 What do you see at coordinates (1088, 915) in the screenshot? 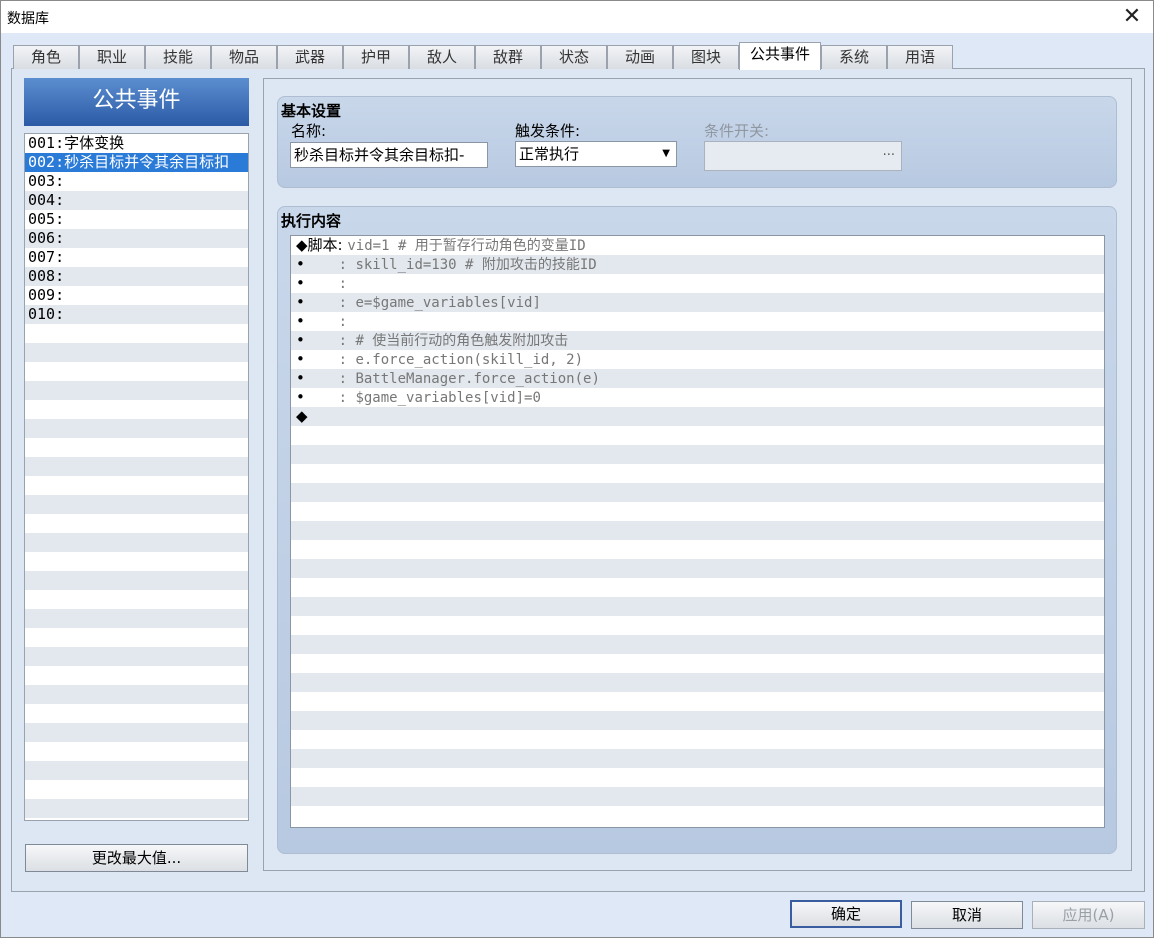
I see `apply-button: 应用(A)` at bounding box center [1088, 915].